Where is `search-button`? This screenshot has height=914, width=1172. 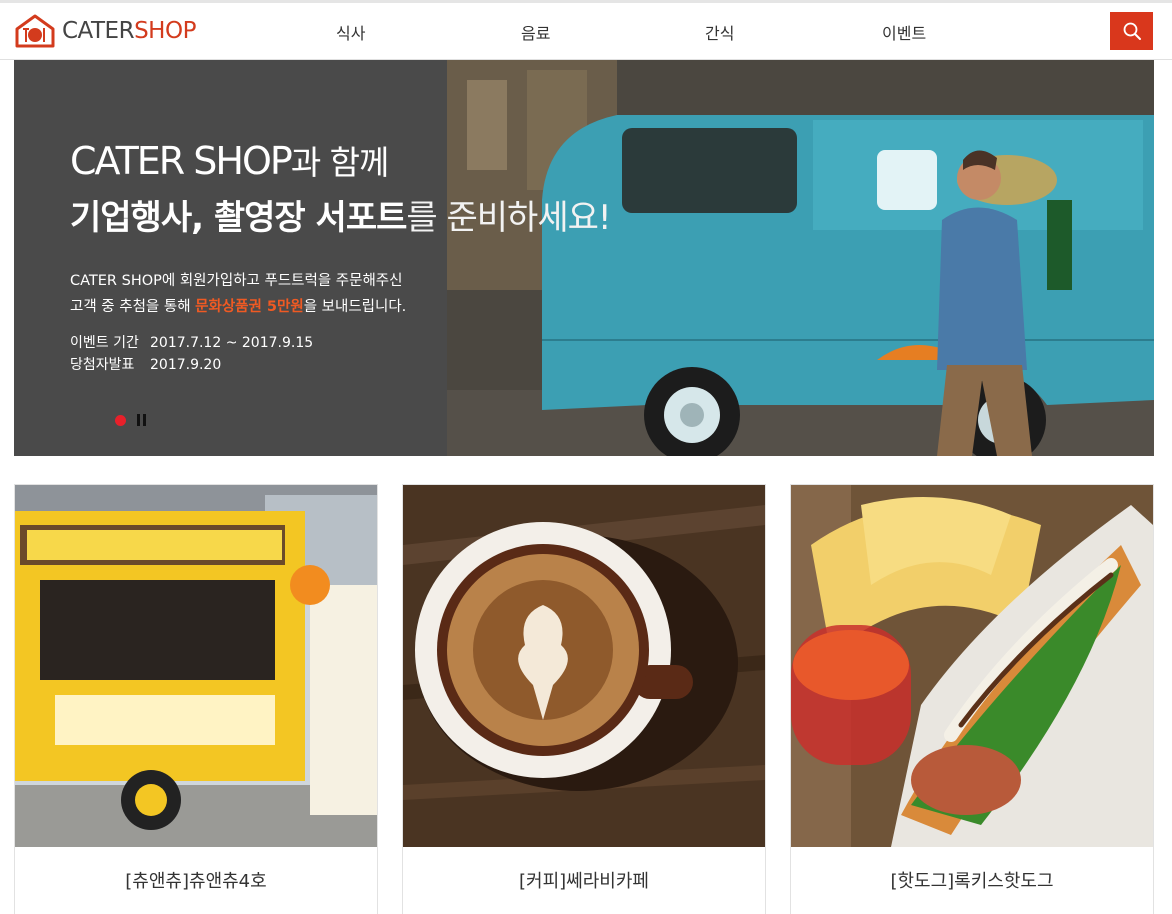
search-button is located at coordinates (1131, 31).